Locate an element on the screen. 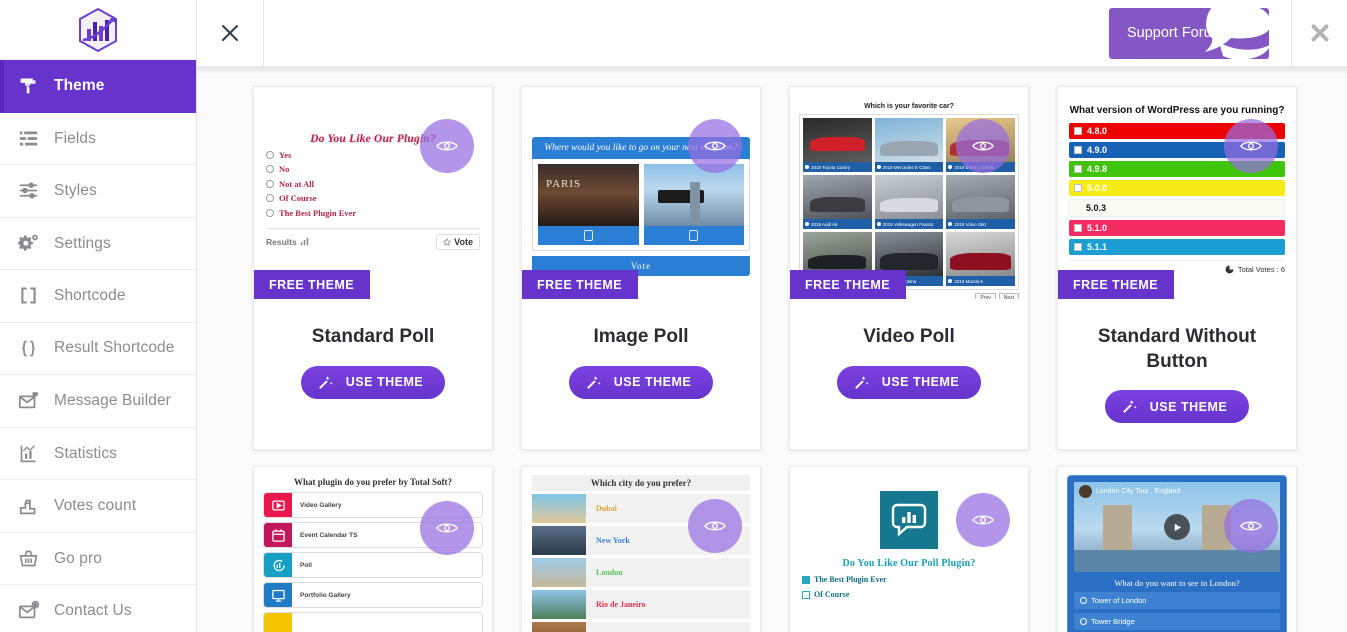 The height and width of the screenshot is (632, 1347). car-option: 2019 Mazda 6 is located at coordinates (980, 259).